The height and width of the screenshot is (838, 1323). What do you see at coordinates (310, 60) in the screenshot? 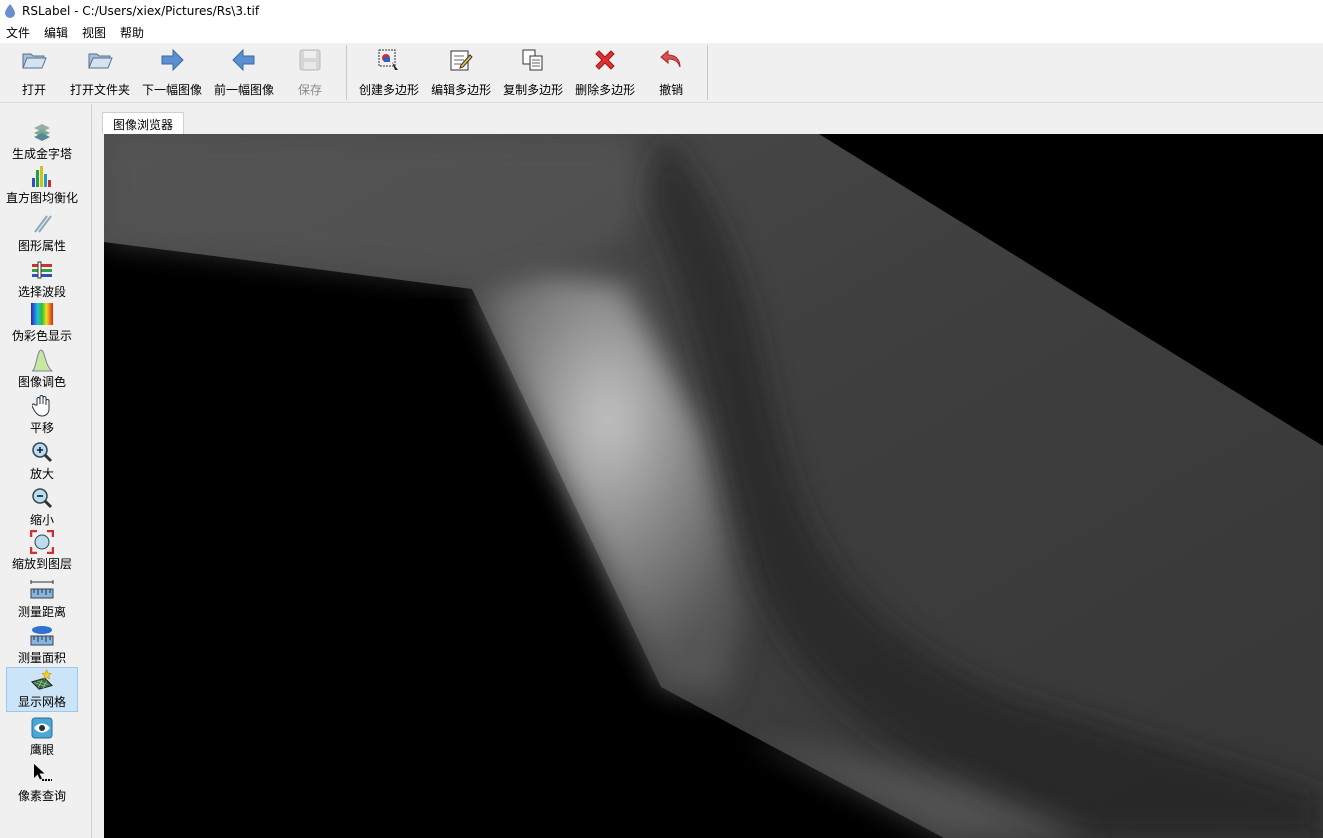
I see `floppy-disk-icon` at bounding box center [310, 60].